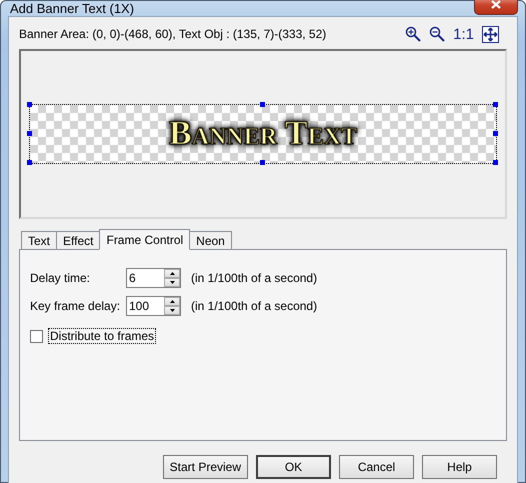  I want to click on zoom-out-button, so click(437, 34).